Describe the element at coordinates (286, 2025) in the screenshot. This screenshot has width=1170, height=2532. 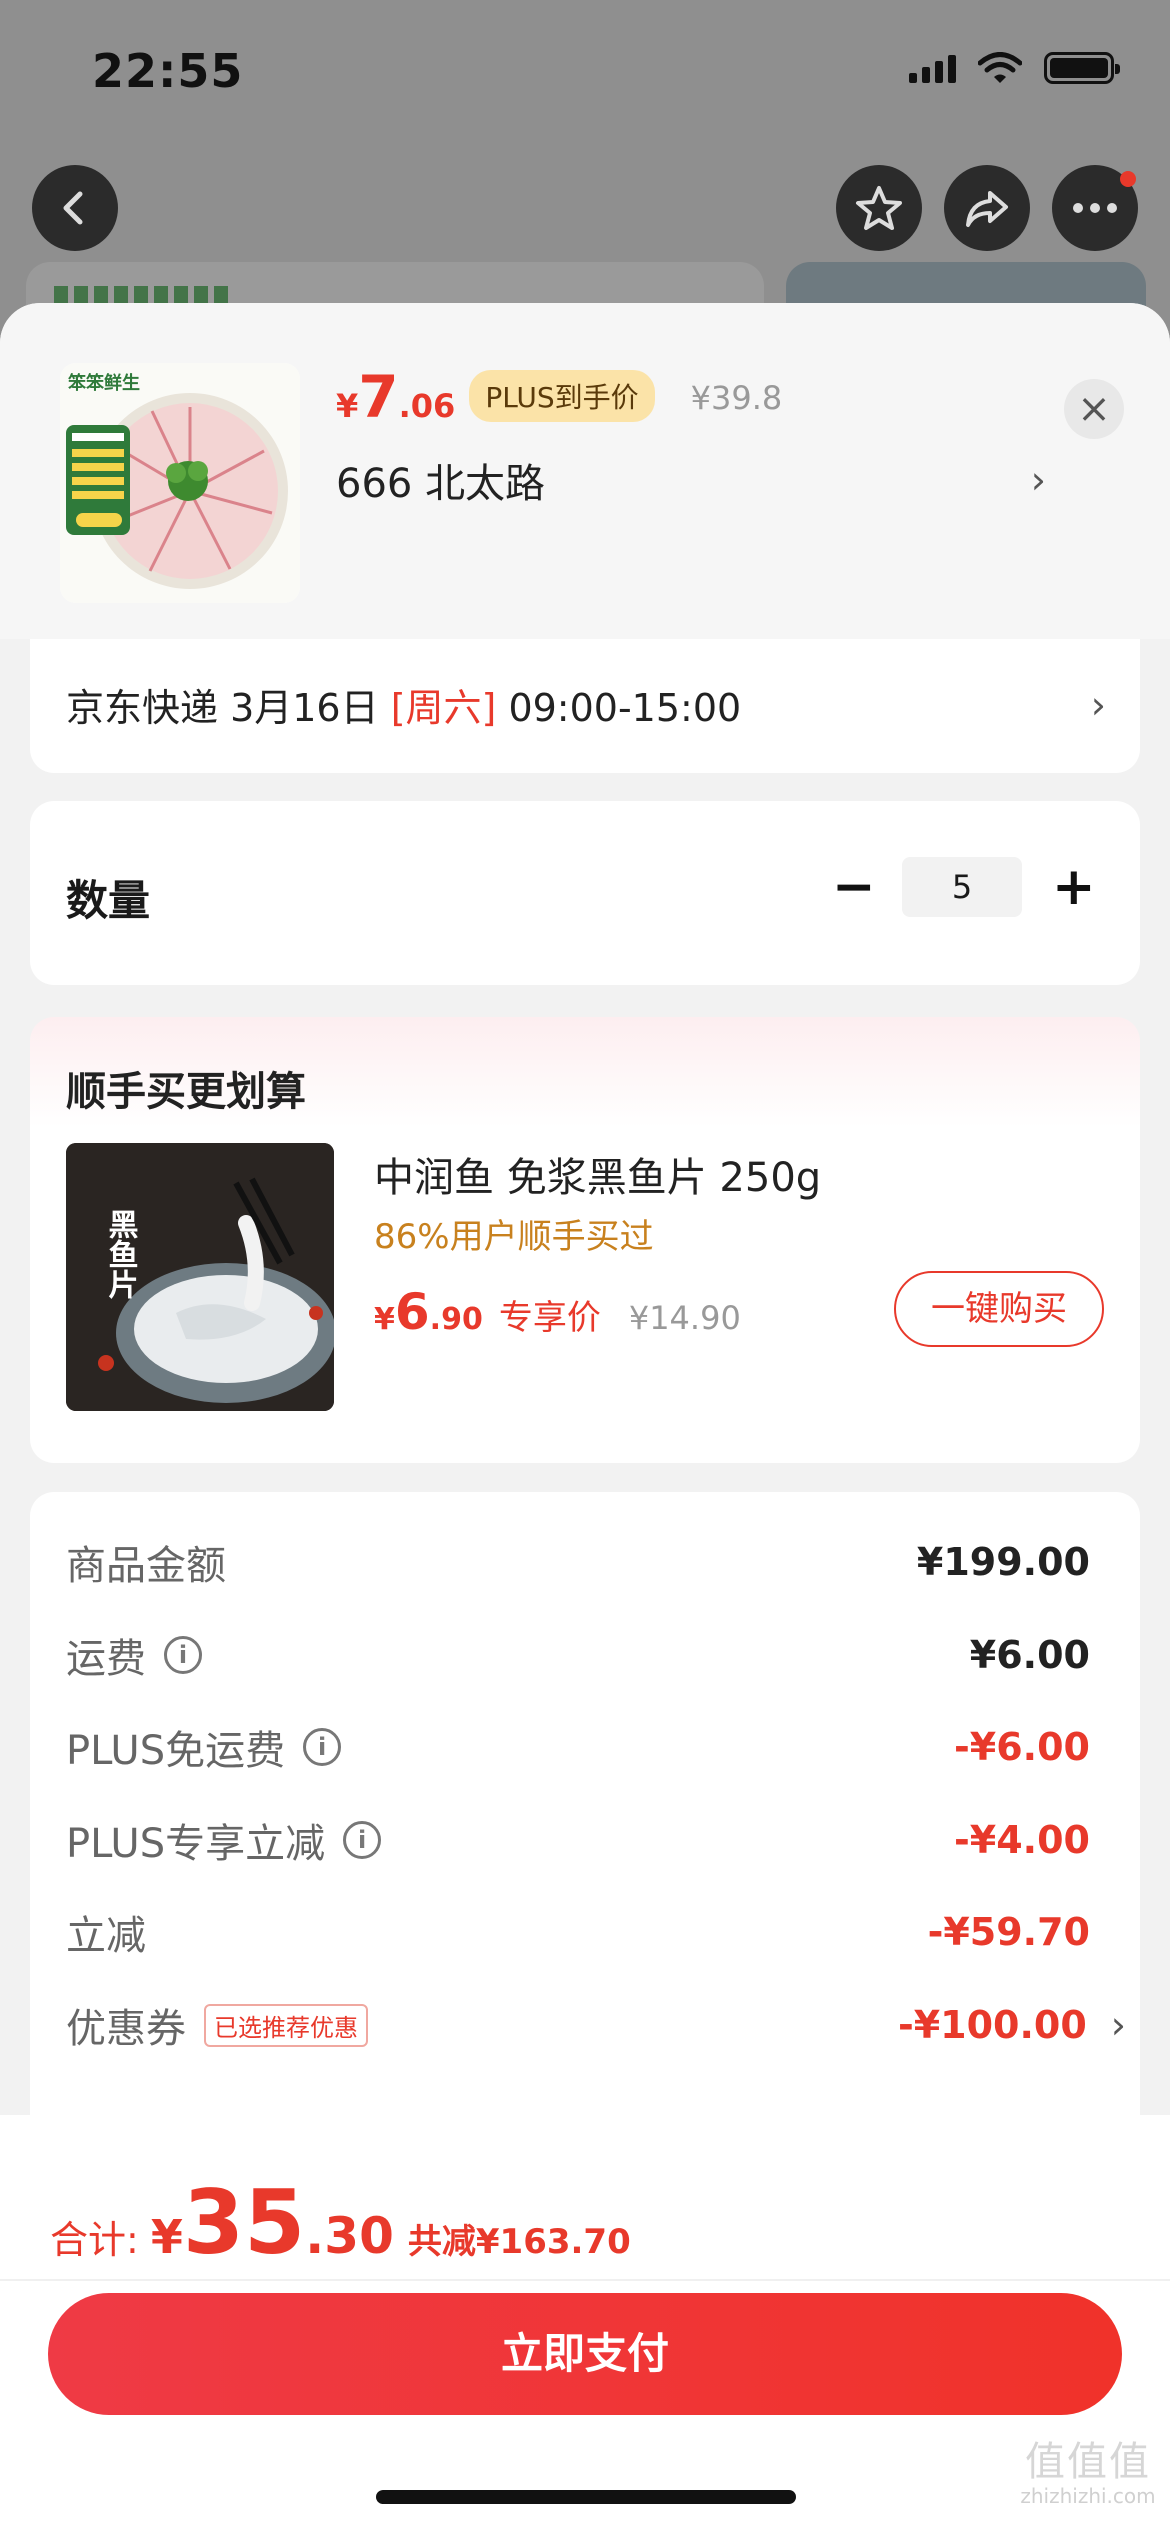
I see `coupon-tag: 已选推荐优惠` at that location.